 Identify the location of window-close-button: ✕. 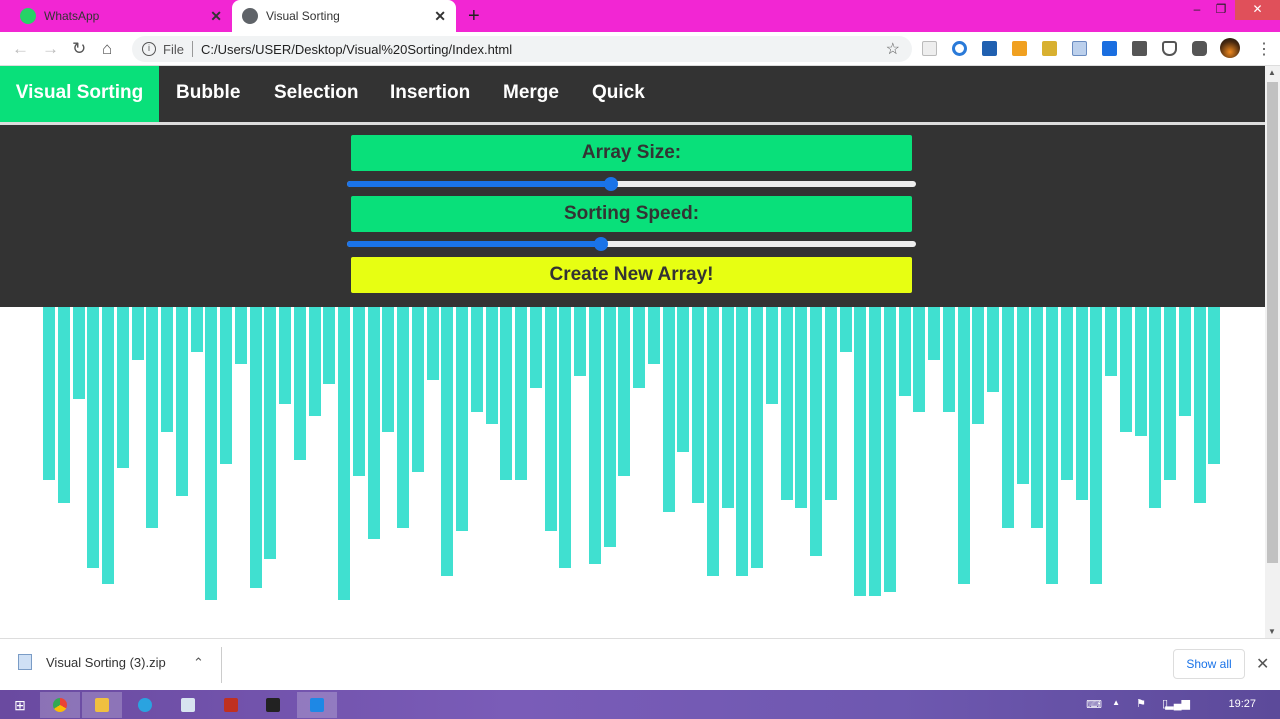
(1257, 10).